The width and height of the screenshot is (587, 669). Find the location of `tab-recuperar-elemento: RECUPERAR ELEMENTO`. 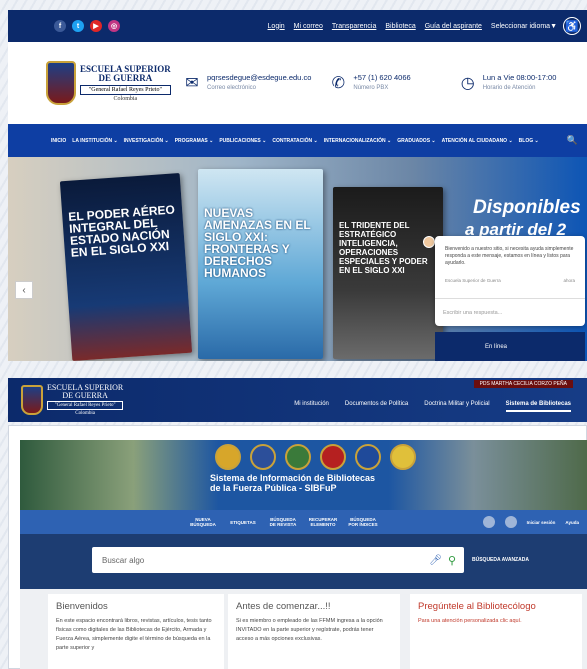

tab-recuperar-elemento: RECUPERAR ELEMENTO is located at coordinates (323, 522).